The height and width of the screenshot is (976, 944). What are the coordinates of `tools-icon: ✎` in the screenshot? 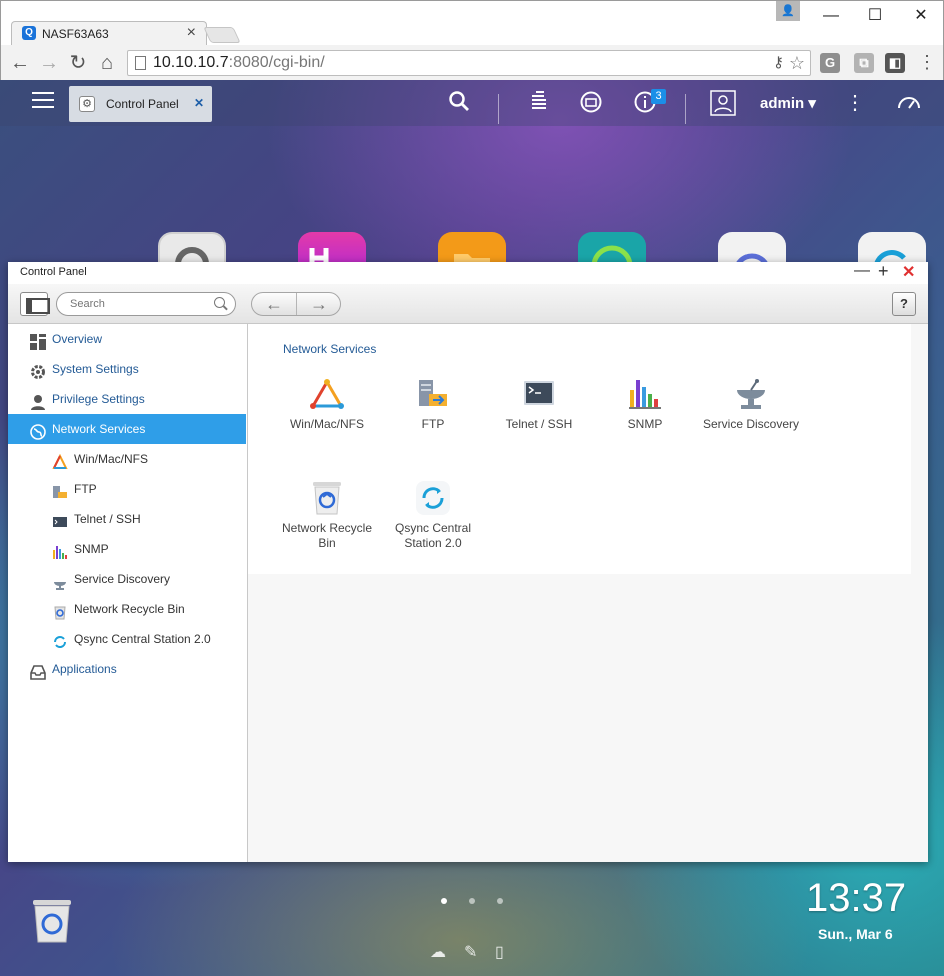 It's located at (470, 952).